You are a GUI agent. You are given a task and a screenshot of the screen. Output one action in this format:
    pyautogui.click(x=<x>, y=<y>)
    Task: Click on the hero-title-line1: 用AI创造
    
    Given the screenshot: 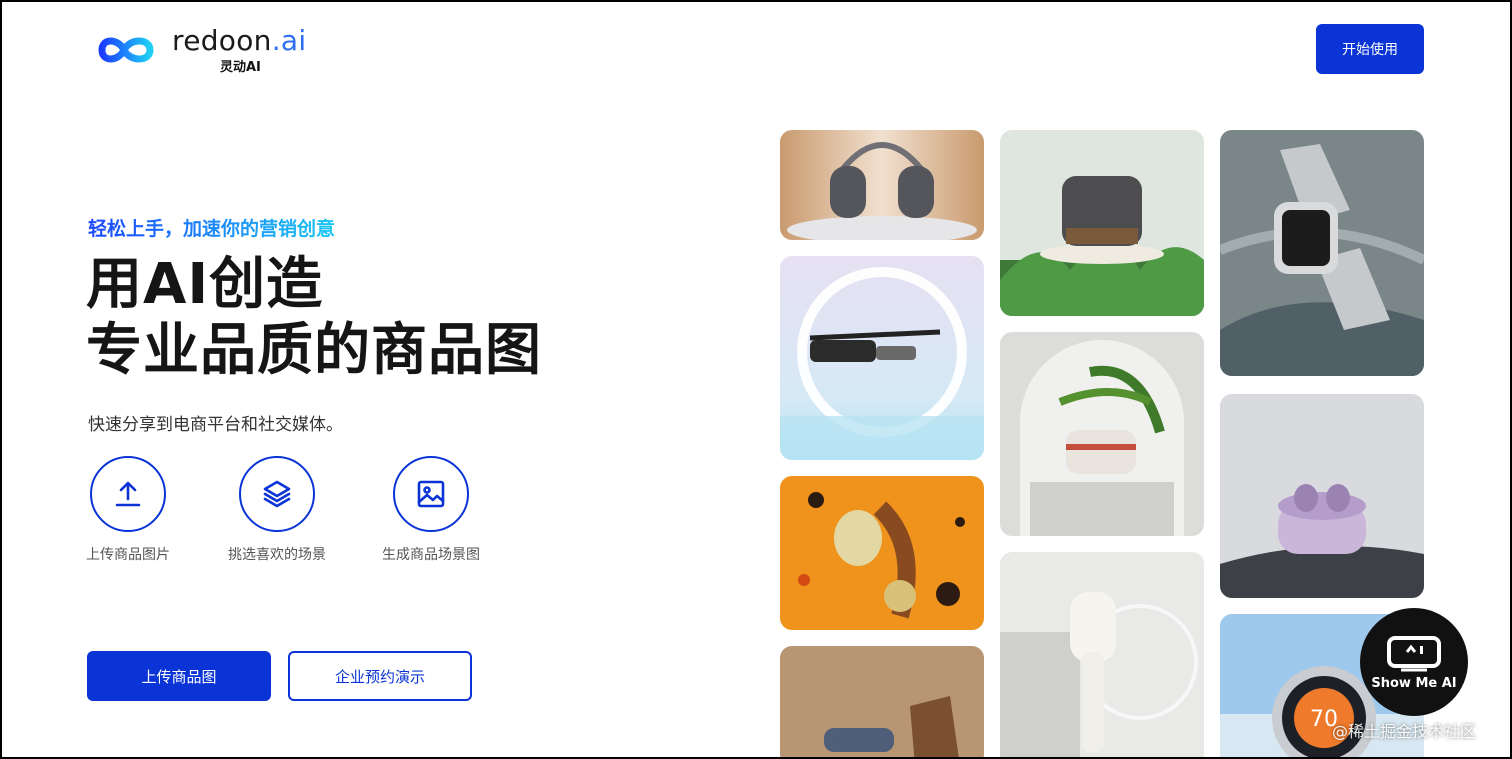 What is the action you would take?
    pyautogui.click(x=205, y=284)
    